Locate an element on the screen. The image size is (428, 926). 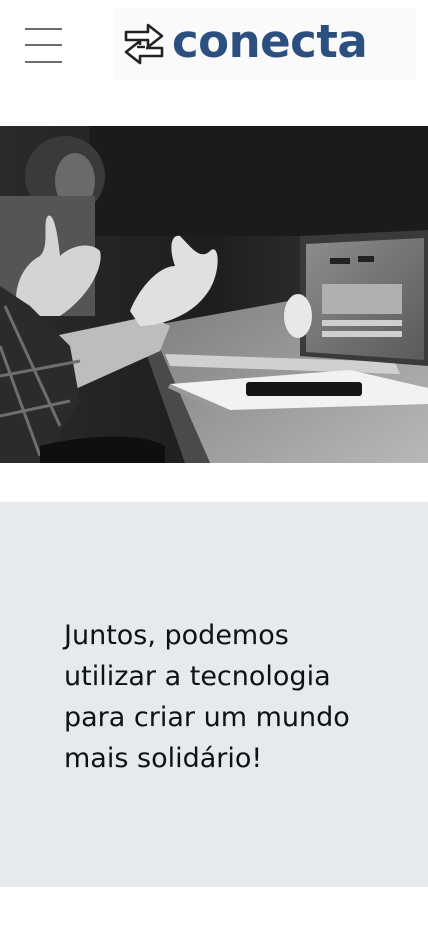
site-header: conecta is located at coordinates (214, 63).